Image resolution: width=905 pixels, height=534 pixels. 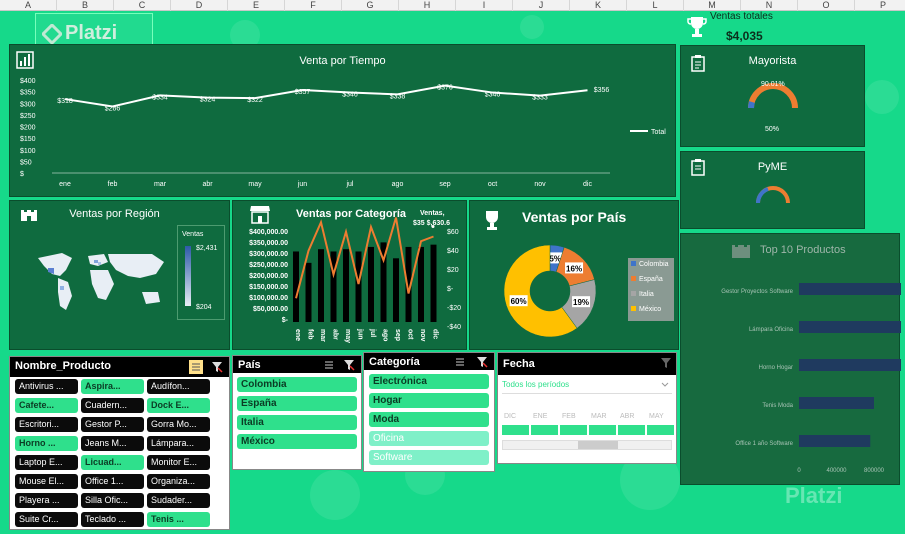 I want to click on x-tick-label: ago, so click(x=398, y=184).